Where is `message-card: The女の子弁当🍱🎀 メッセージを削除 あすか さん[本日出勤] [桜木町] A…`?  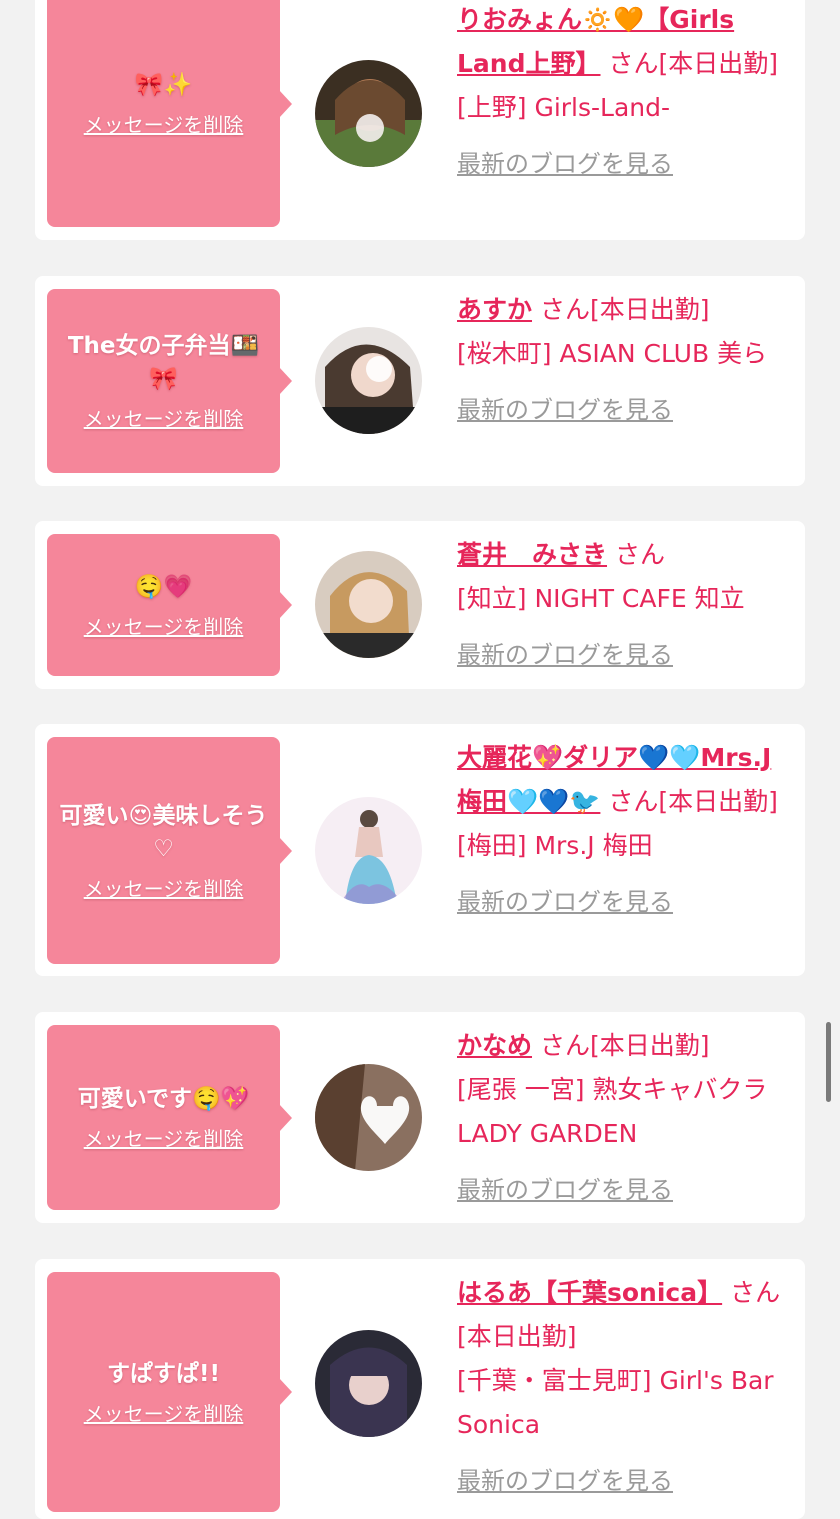
message-card: The女の子弁当🍱🎀 メッセージを削除 あすか さん[本日出勤] [桜木町] A… is located at coordinates (420, 381).